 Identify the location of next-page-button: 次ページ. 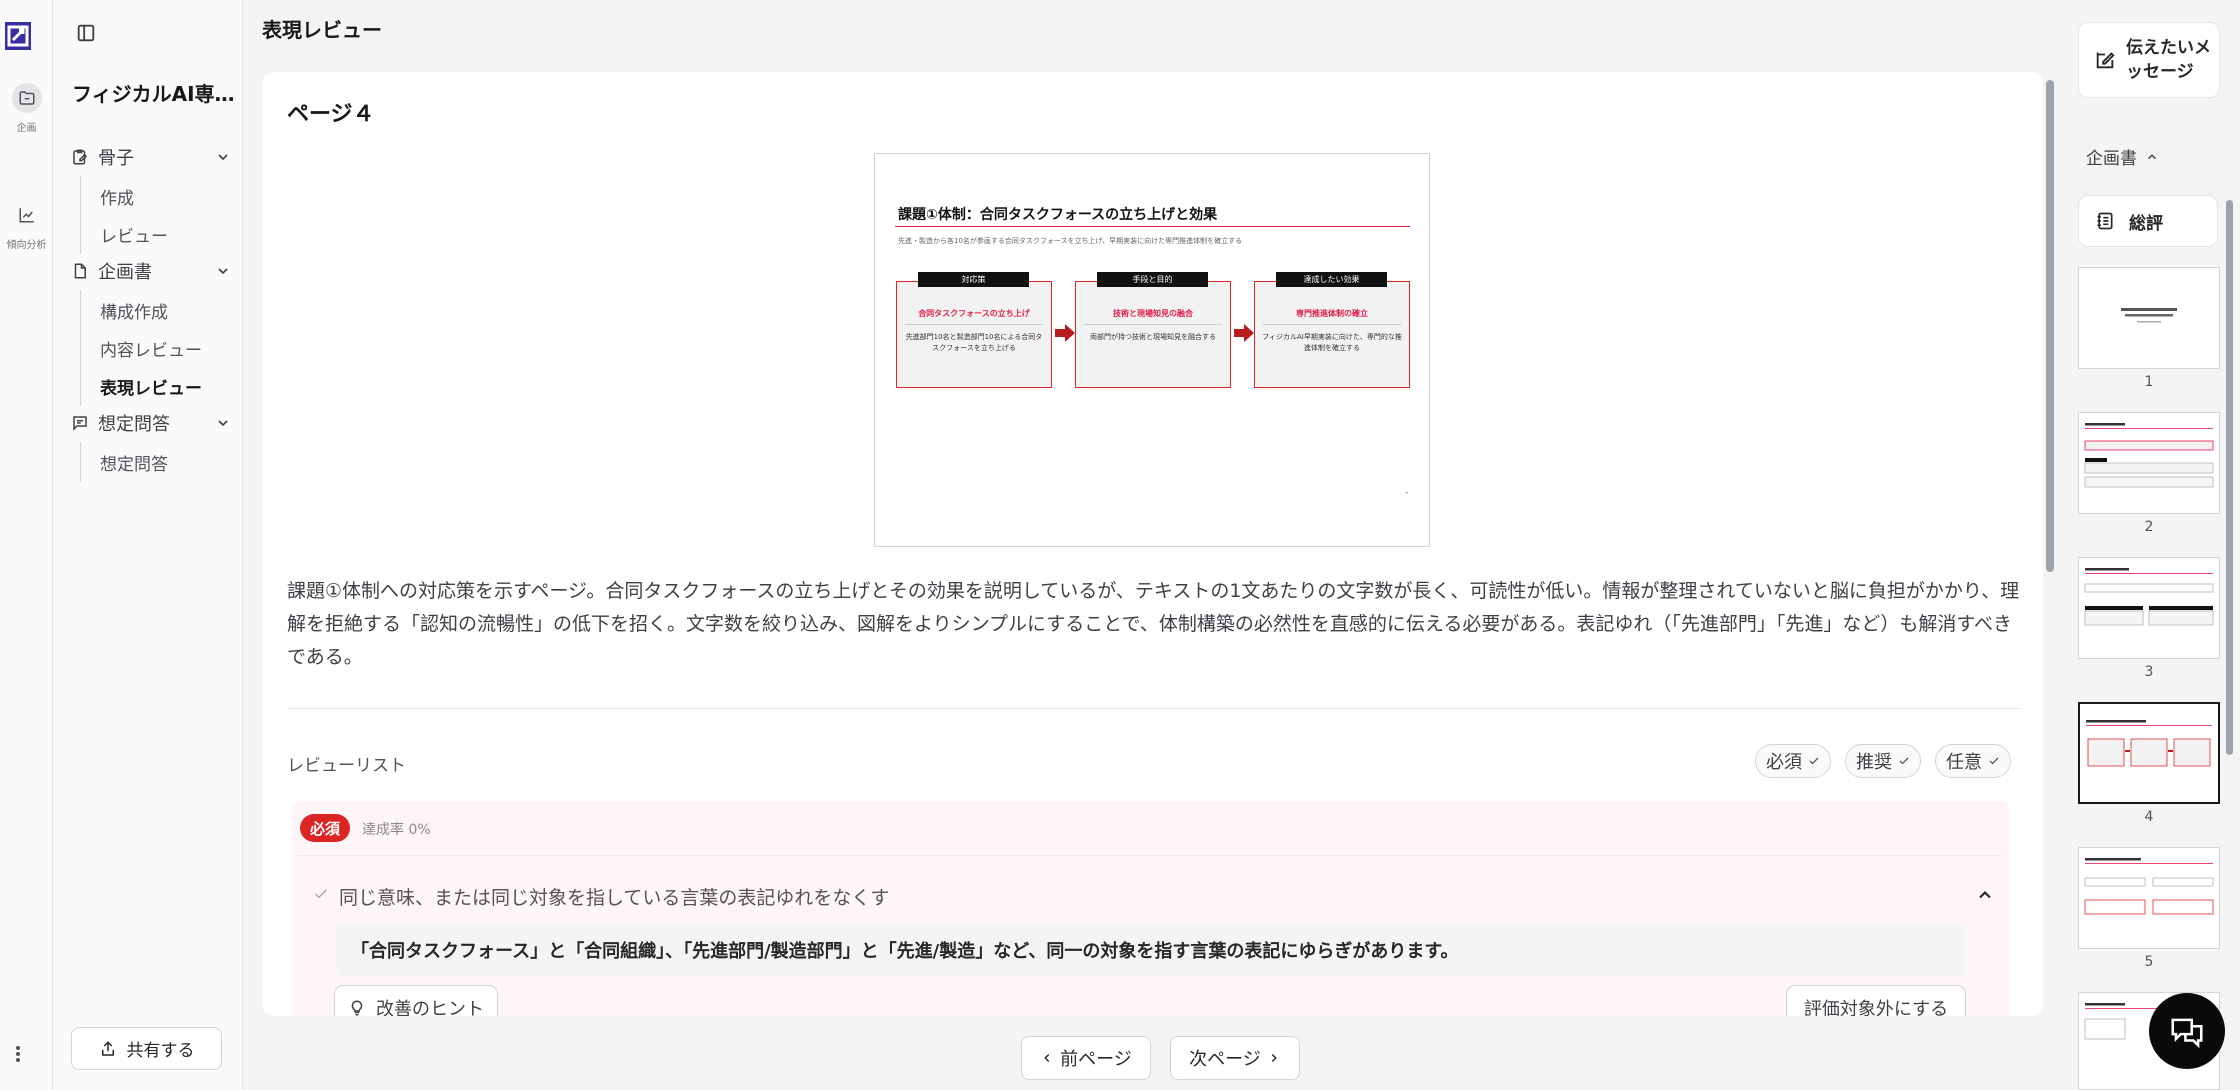
(1235, 1058).